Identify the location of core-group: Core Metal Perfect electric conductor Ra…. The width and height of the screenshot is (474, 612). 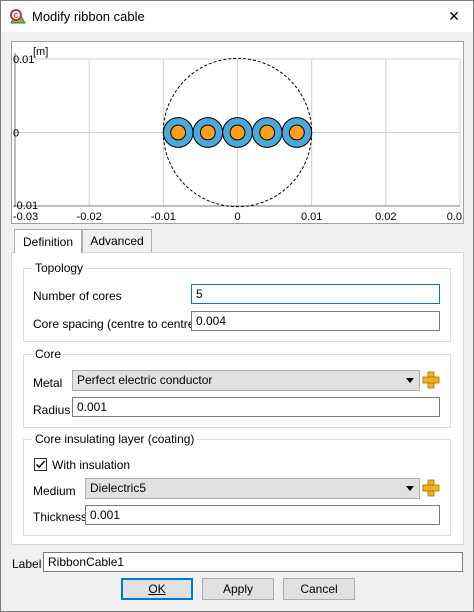
(237, 387).